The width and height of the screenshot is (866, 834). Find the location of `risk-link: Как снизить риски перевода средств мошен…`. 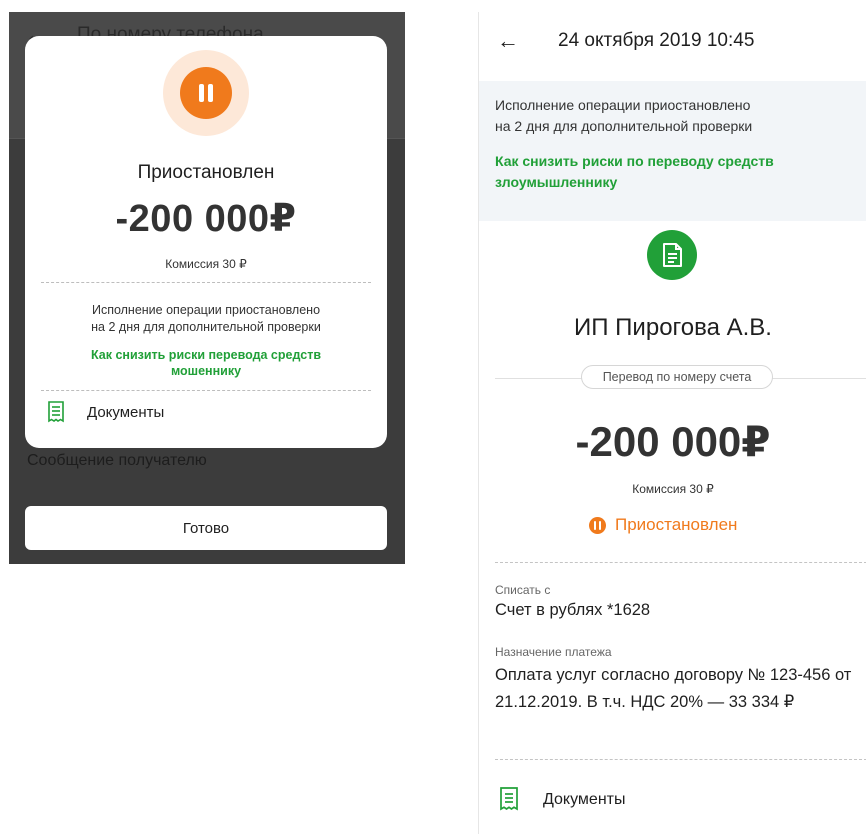

risk-link: Как снизить риски перевода средств мошен… is located at coordinates (206, 363).